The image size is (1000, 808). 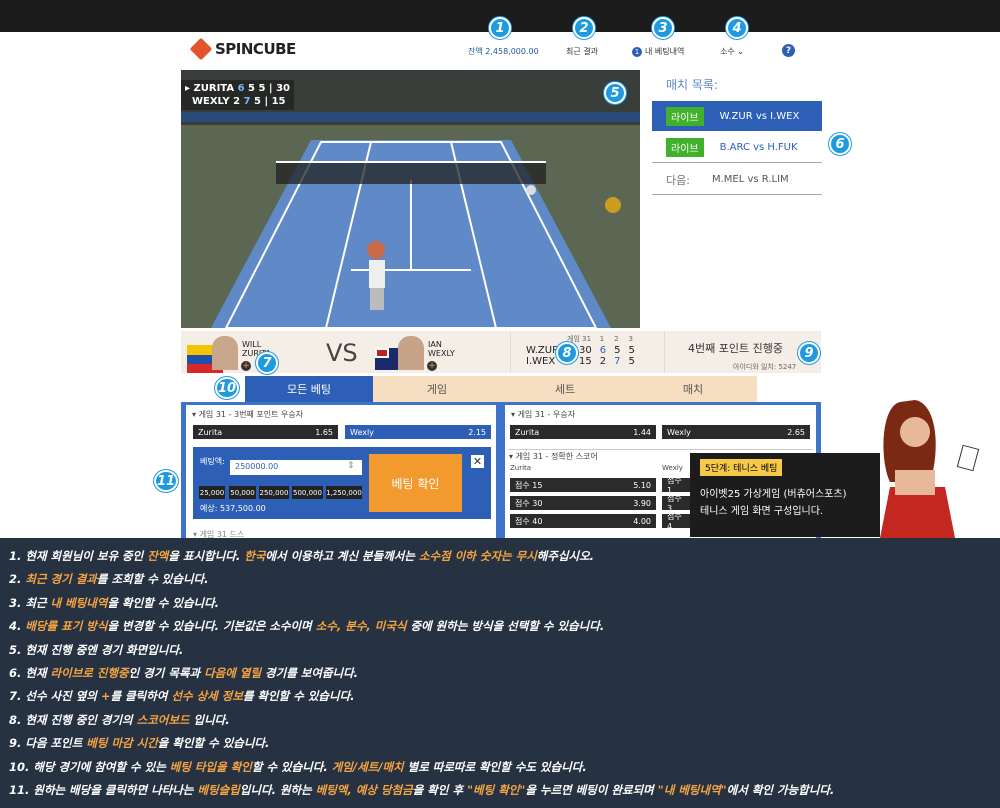 I want to click on explanation-text: 를 확인할 수 있습니다., so click(x=298, y=696).